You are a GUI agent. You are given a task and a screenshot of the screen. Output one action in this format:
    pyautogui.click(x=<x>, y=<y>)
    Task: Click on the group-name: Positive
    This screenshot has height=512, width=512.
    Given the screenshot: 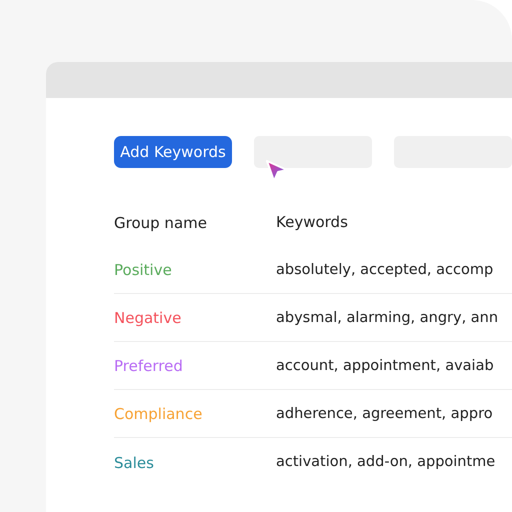 What is the action you would take?
    pyautogui.click(x=143, y=270)
    